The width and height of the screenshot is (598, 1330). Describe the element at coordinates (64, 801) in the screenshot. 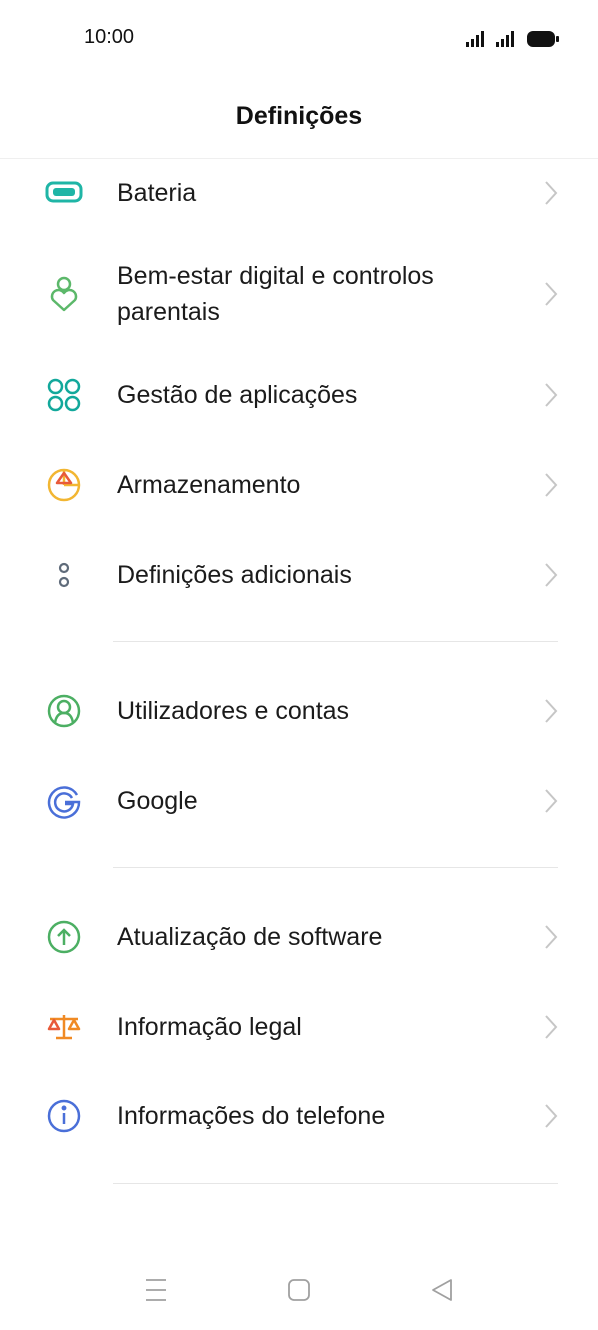

I see `google-icon` at that location.